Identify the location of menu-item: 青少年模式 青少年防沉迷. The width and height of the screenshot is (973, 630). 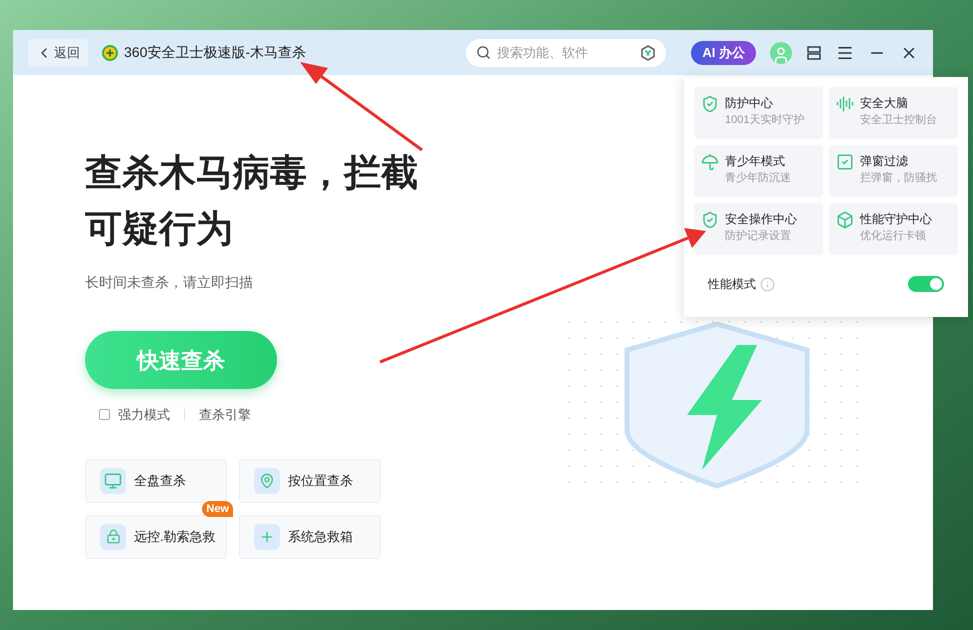
(758, 171).